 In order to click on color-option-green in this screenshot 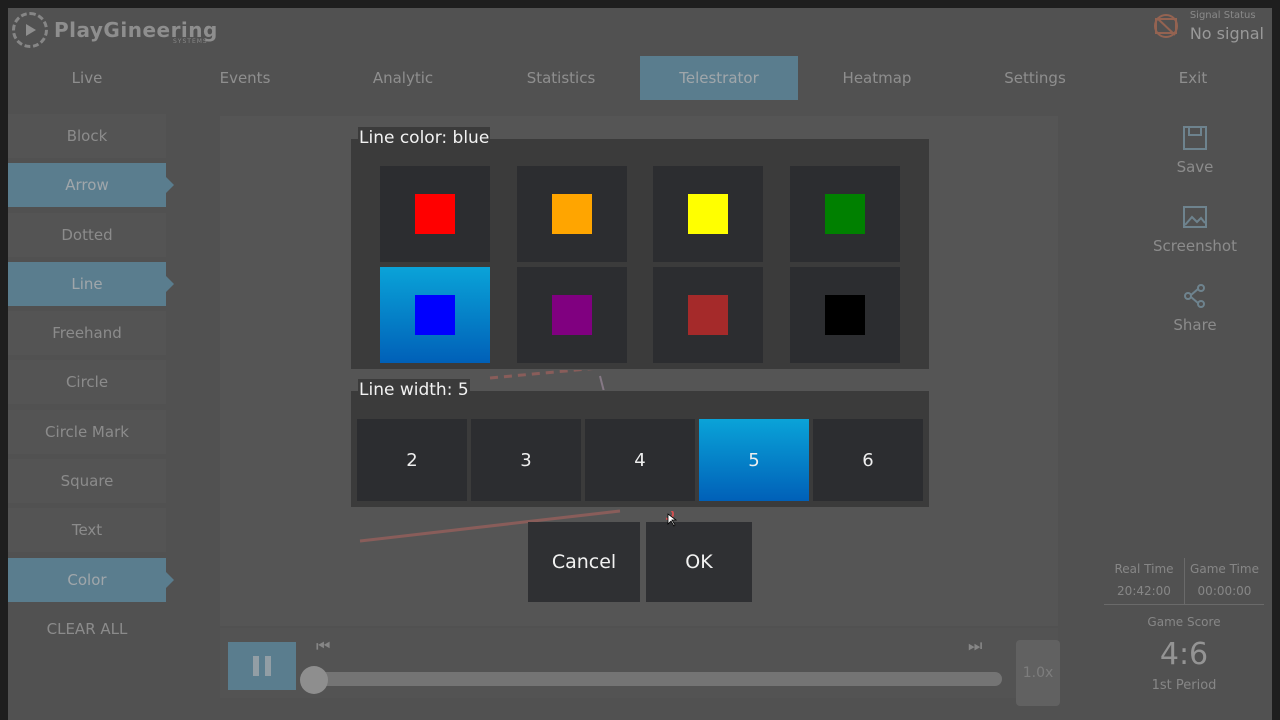, I will do `click(845, 214)`.